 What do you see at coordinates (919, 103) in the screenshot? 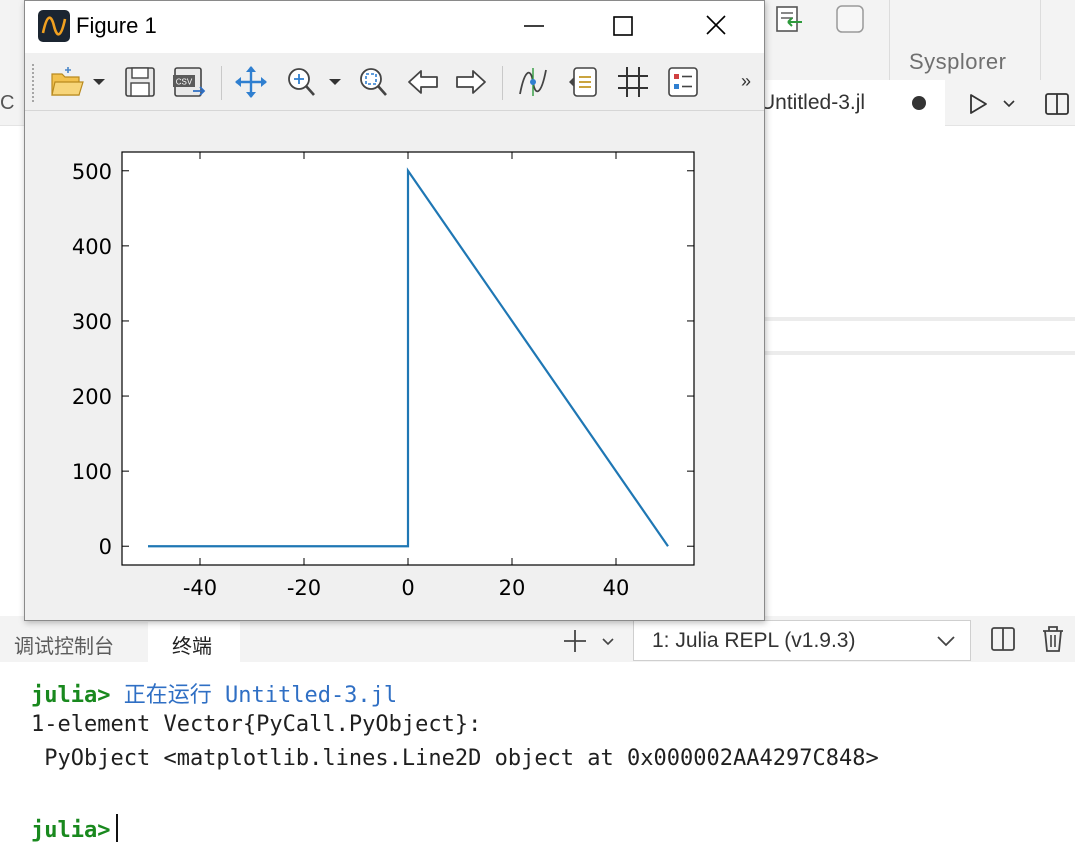
I see `unsaved-dot-icon` at bounding box center [919, 103].